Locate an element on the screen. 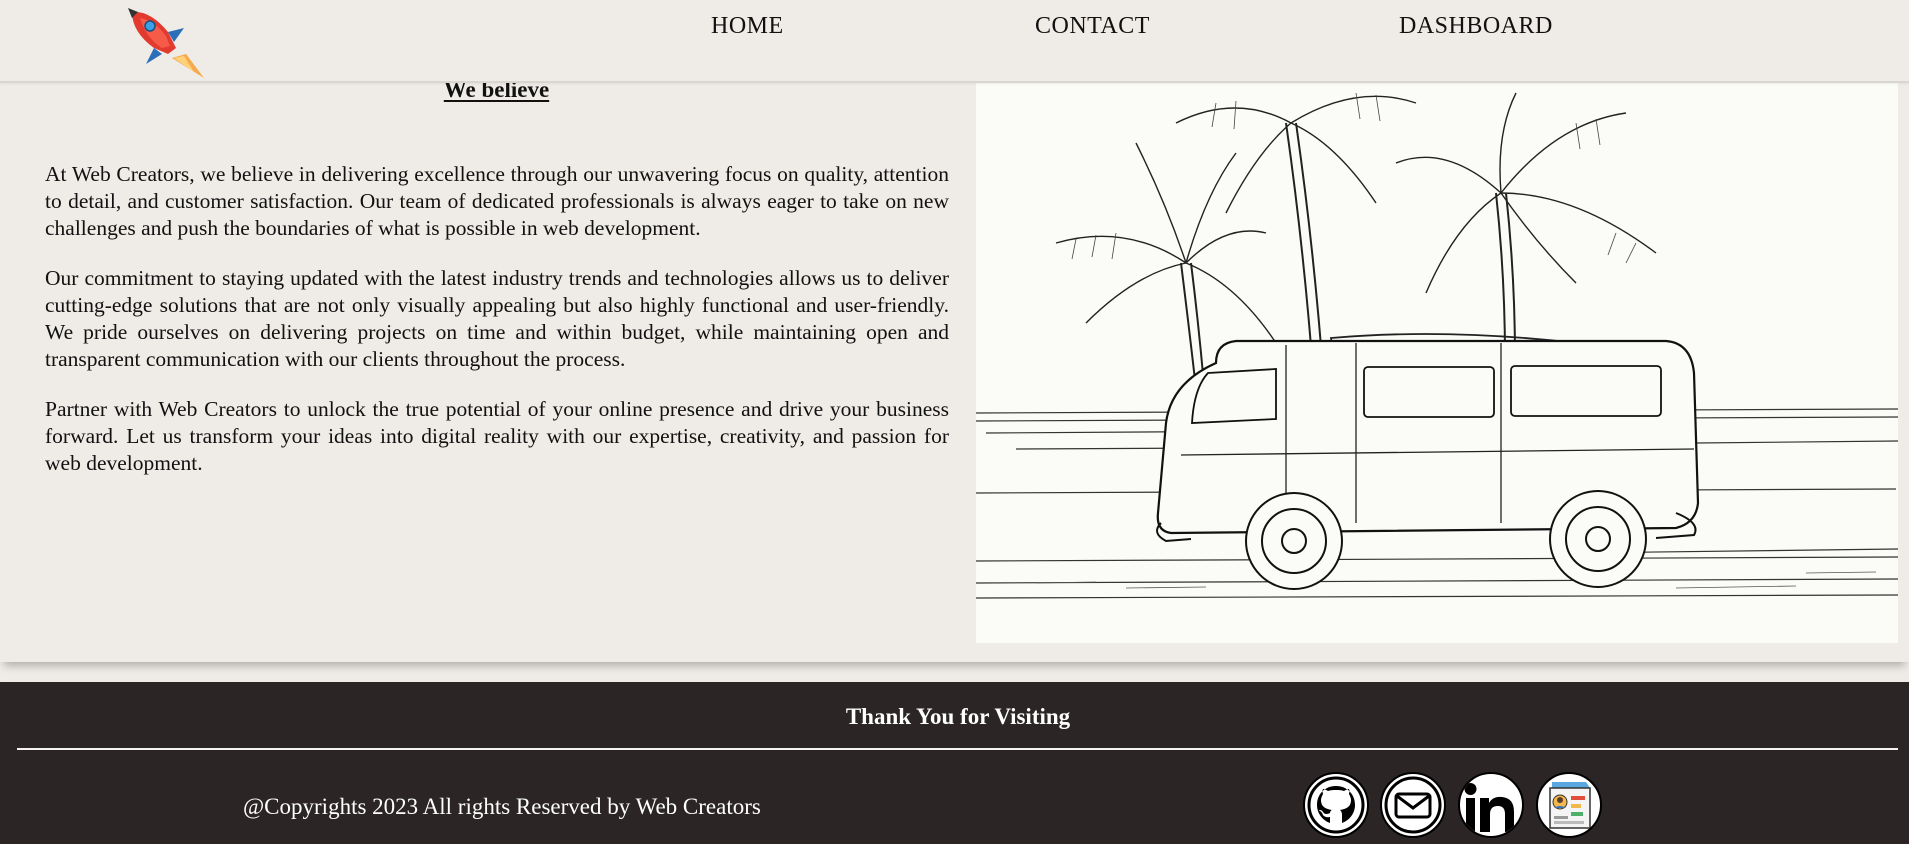 This screenshot has height=844, width=1909. footer-divider is located at coordinates (957, 749).